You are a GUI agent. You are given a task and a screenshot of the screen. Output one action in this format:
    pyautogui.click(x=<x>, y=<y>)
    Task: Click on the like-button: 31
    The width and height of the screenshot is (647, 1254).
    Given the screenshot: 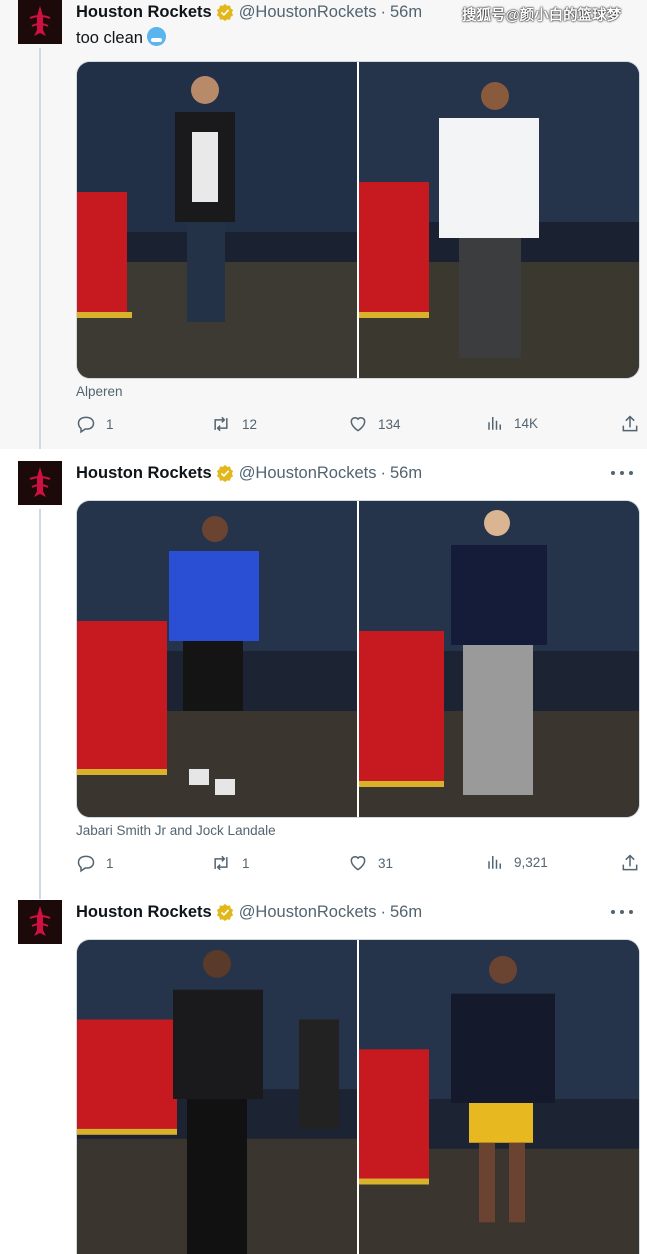 What is the action you would take?
    pyautogui.click(x=370, y=863)
    